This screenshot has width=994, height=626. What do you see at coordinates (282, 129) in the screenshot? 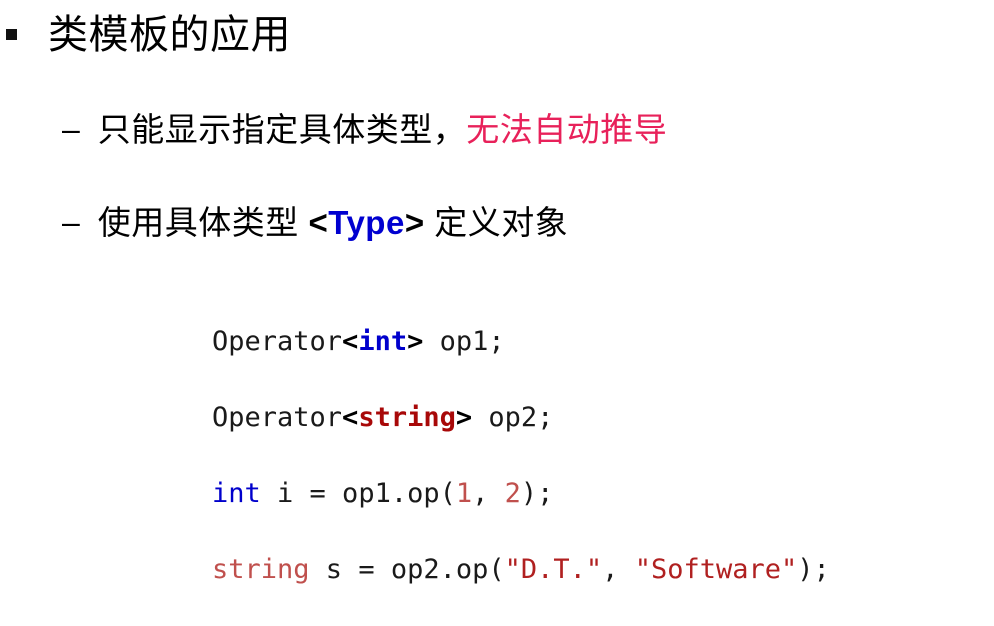
I see `bullet-1-lead: 只能显示指定具体类型，` at bounding box center [282, 129].